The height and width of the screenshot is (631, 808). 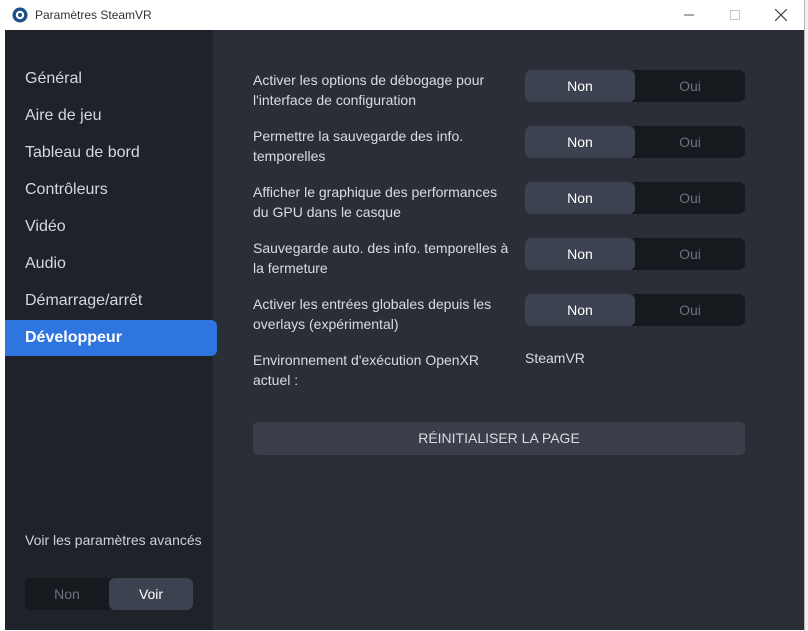 I want to click on openxr-runtime-value: SteamVR, so click(x=555, y=358).